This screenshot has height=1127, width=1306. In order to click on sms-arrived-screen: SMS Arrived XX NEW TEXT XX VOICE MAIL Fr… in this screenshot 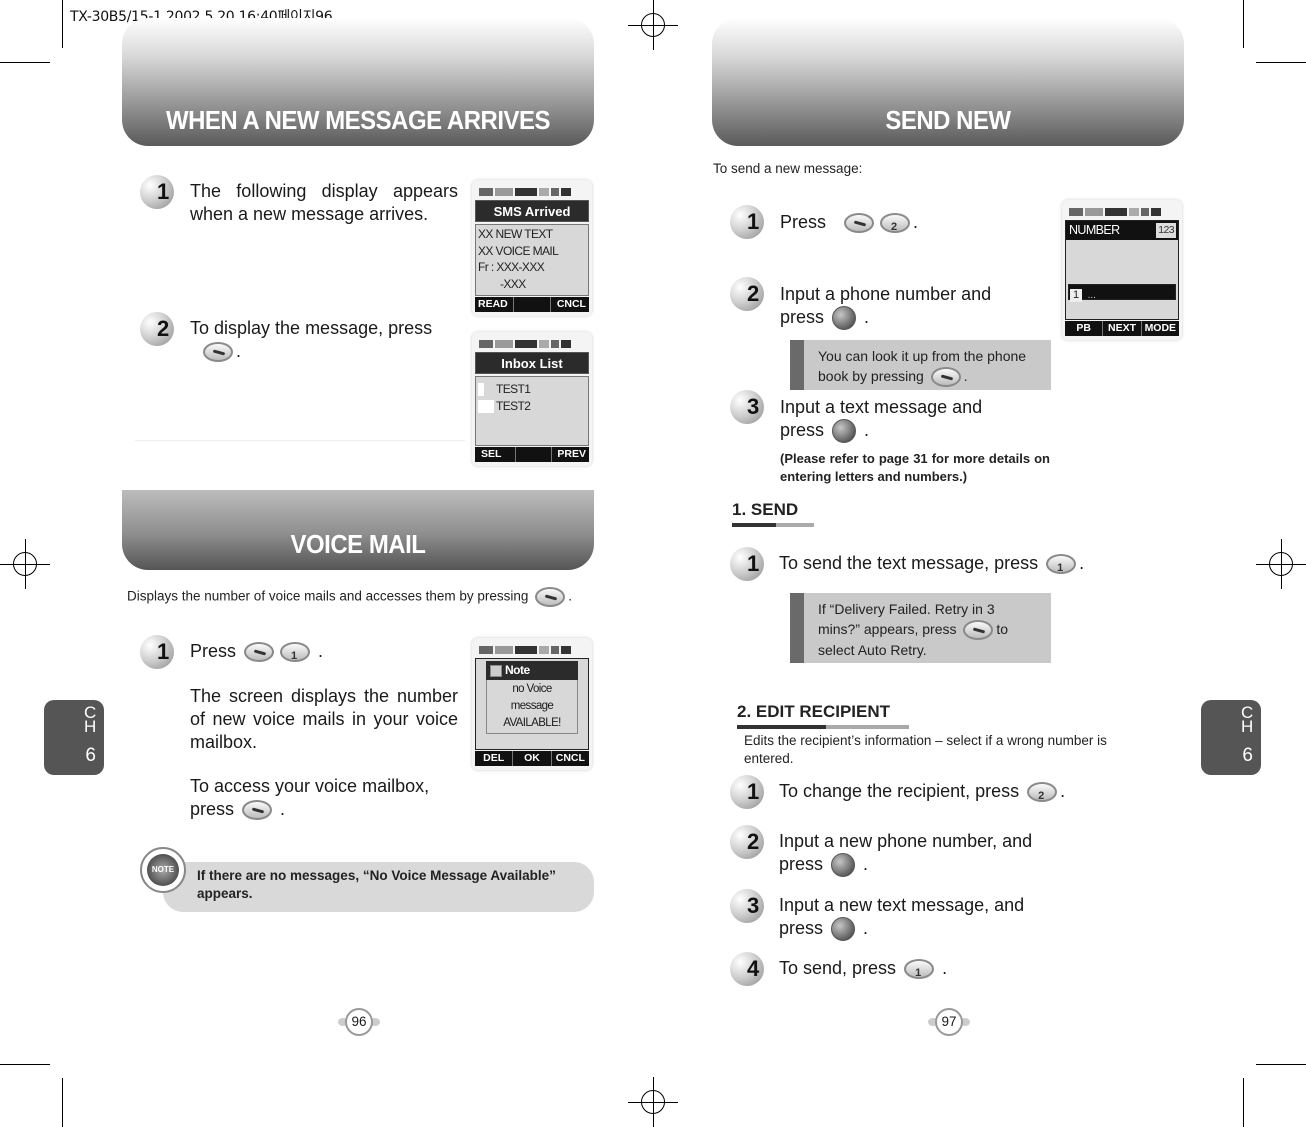, I will do `click(532, 248)`.